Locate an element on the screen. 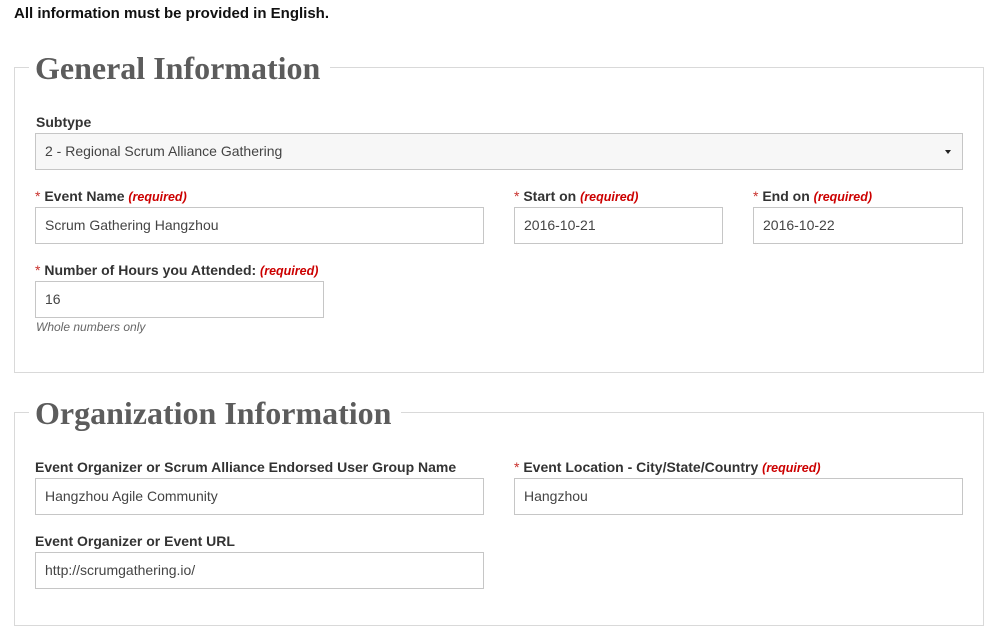 This screenshot has width=994, height=638. organizer-input: Hangzhou Agile Community is located at coordinates (259, 496).